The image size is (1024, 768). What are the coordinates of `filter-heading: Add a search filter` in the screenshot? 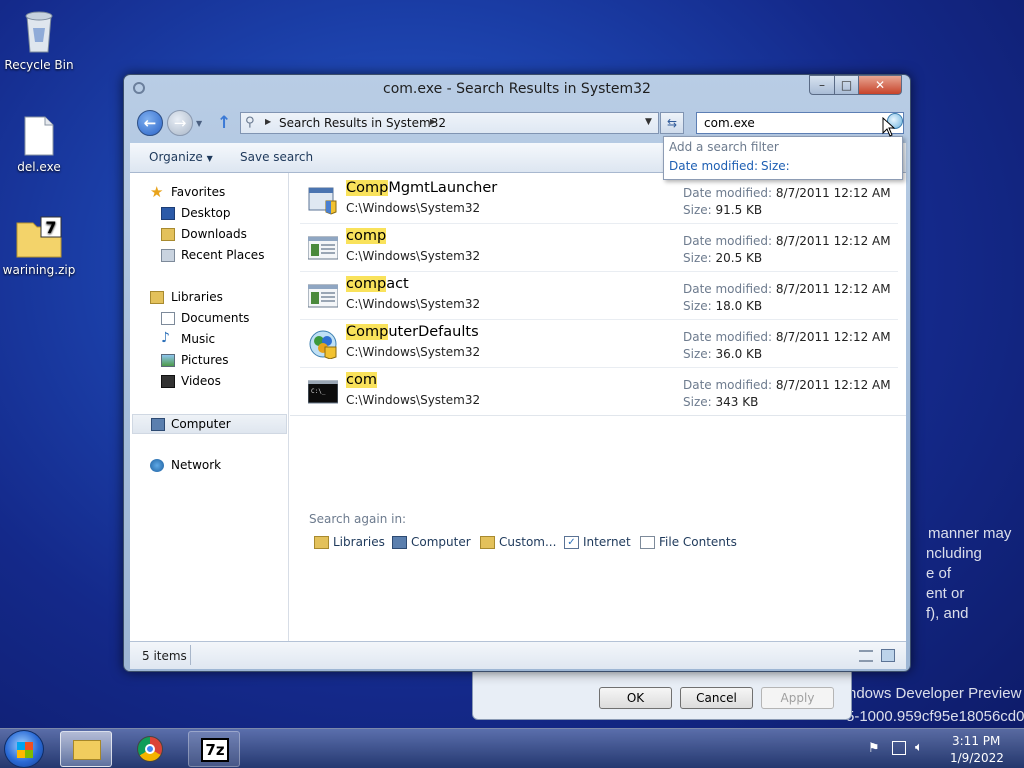 It's located at (724, 147).